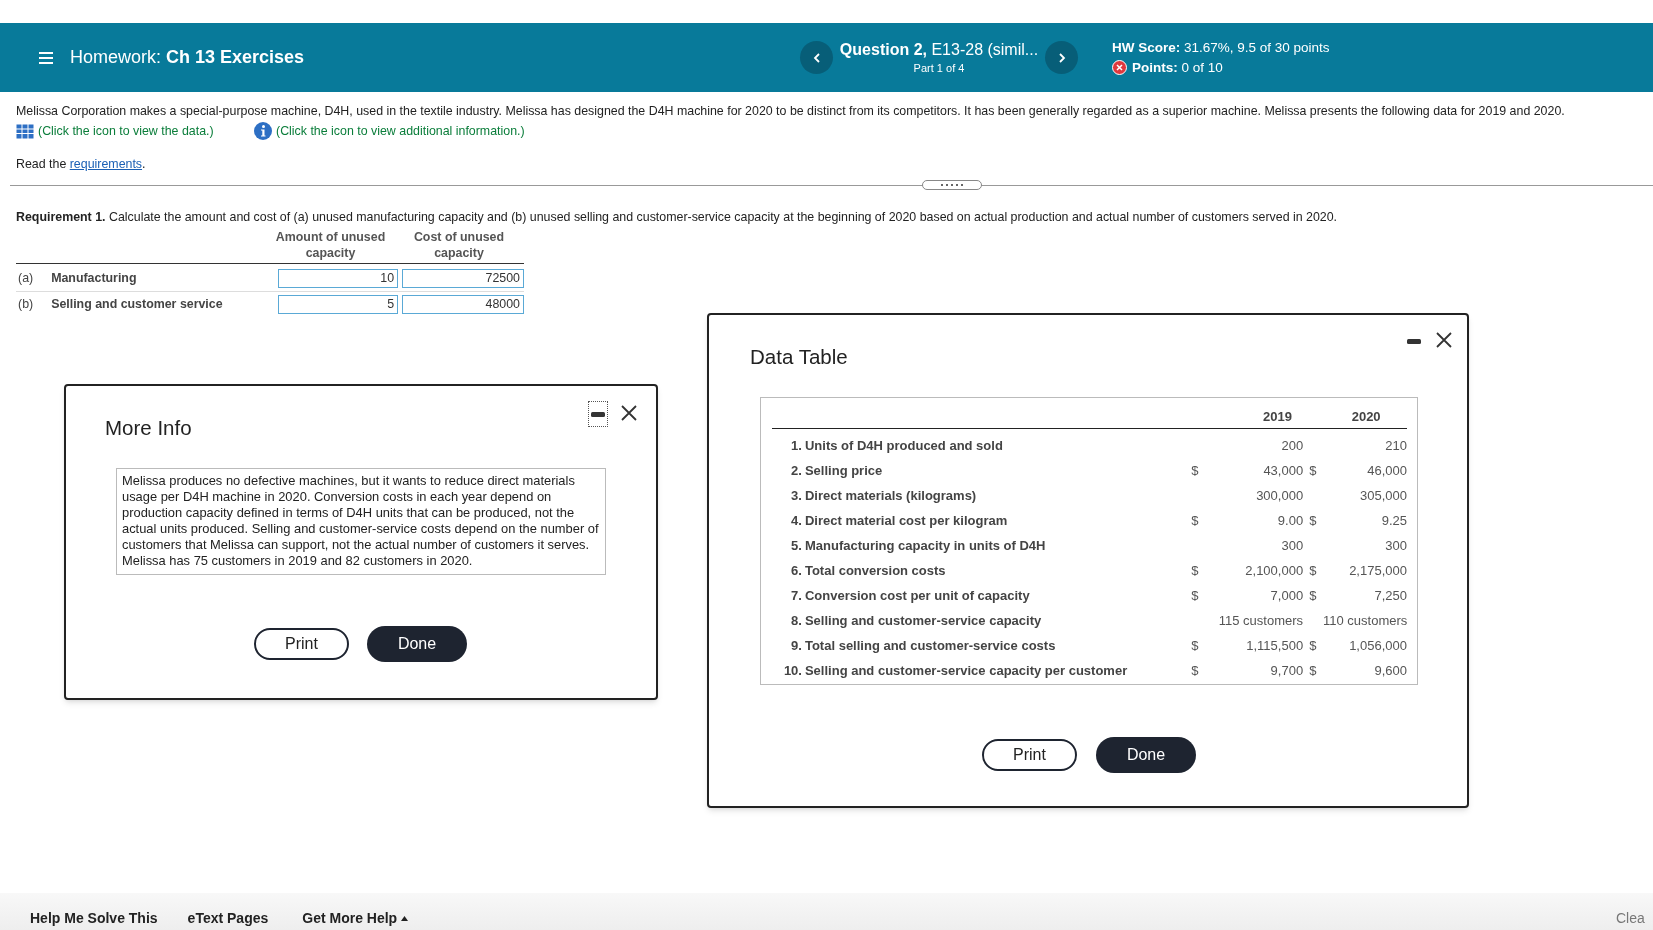 The image size is (1653, 930). What do you see at coordinates (796, 645) in the screenshot?
I see `row-number: 9.` at bounding box center [796, 645].